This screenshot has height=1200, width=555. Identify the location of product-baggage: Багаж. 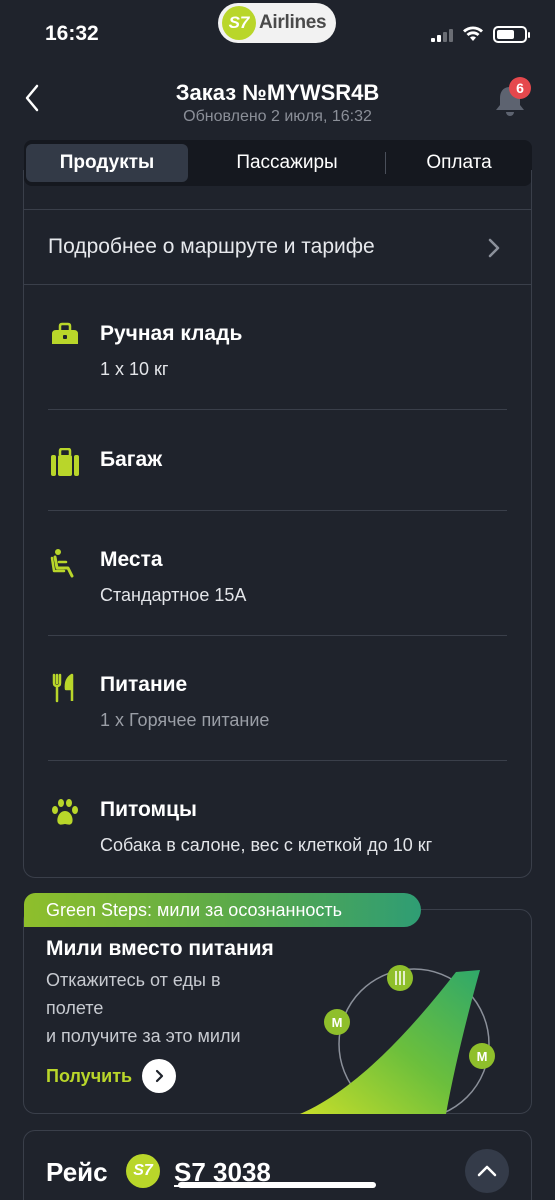
(278, 466).